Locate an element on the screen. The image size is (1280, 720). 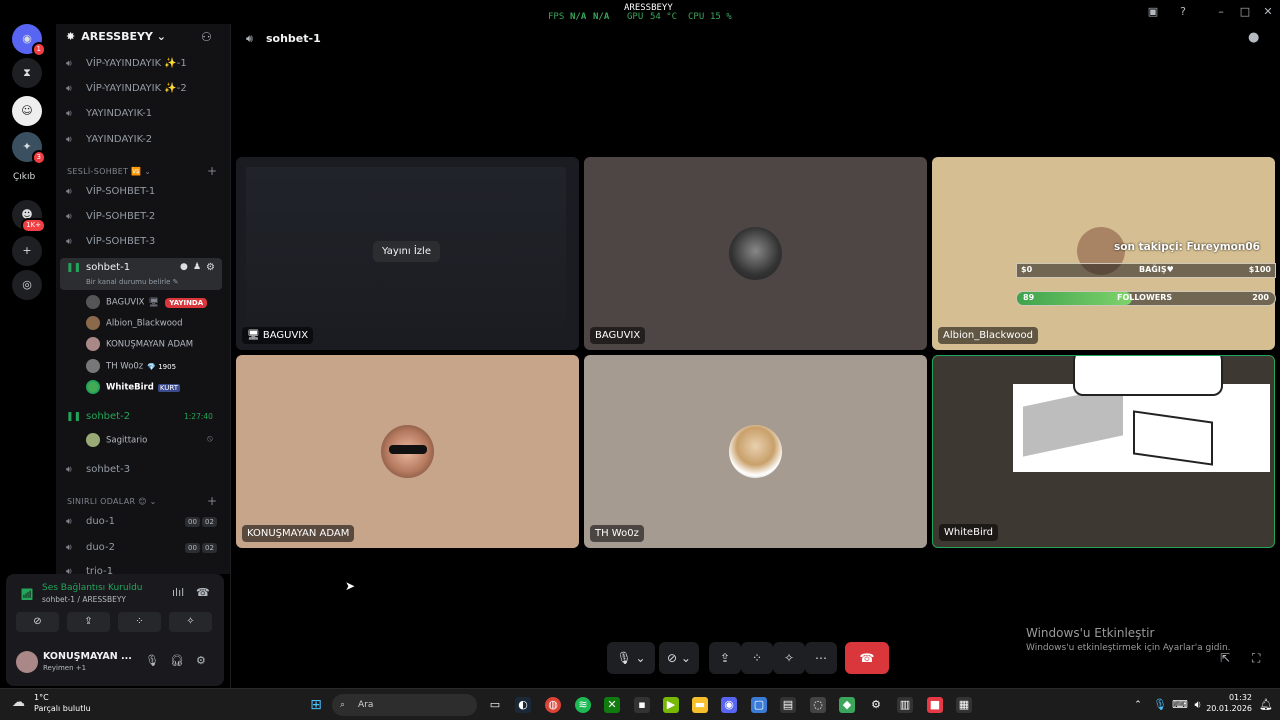
search-box: ⌕ Ara is located at coordinates (404, 705).